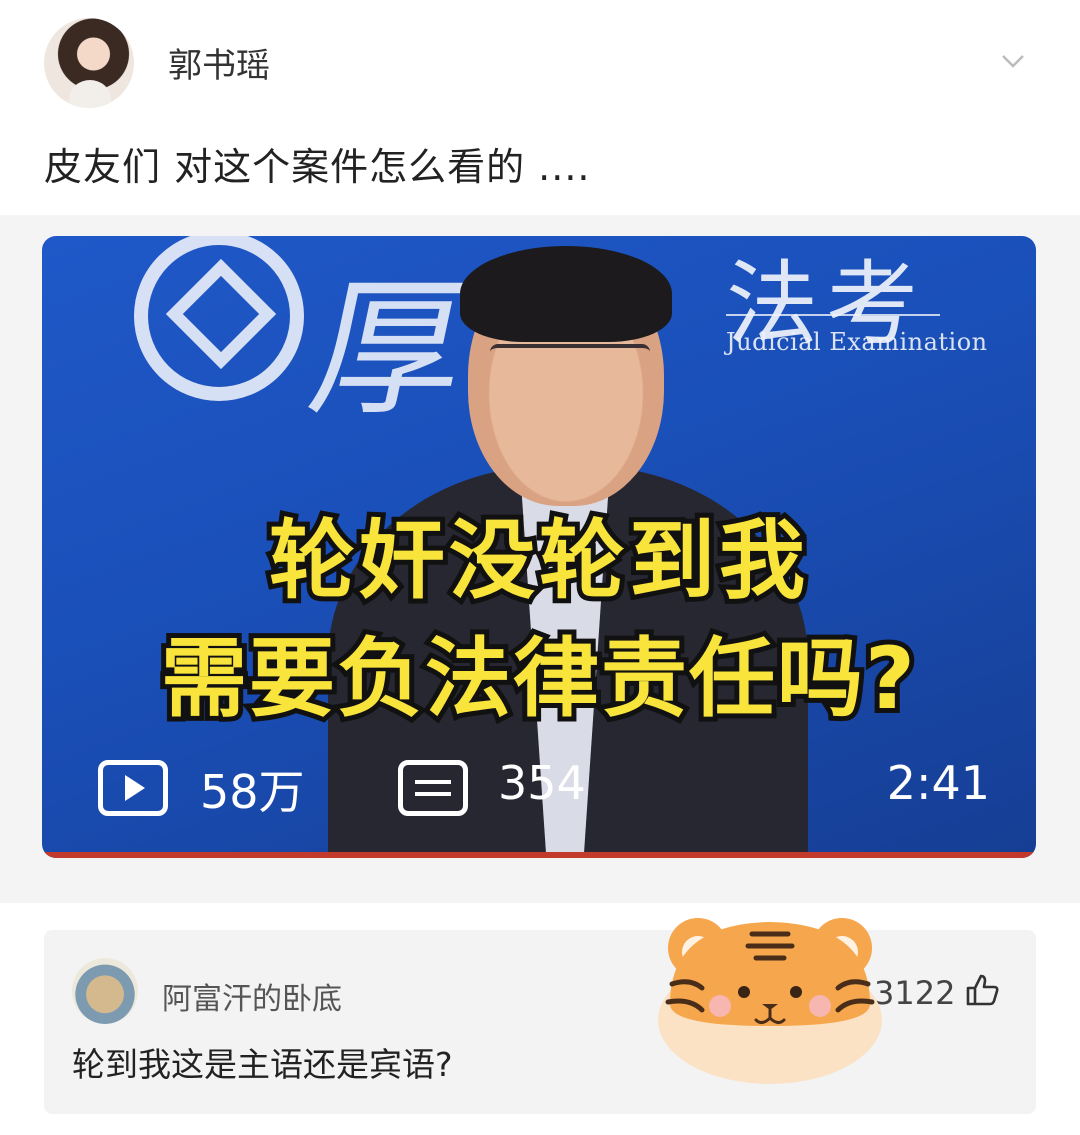 This screenshot has height=1135, width=1080. I want to click on glasses-icon, so click(570, 366).